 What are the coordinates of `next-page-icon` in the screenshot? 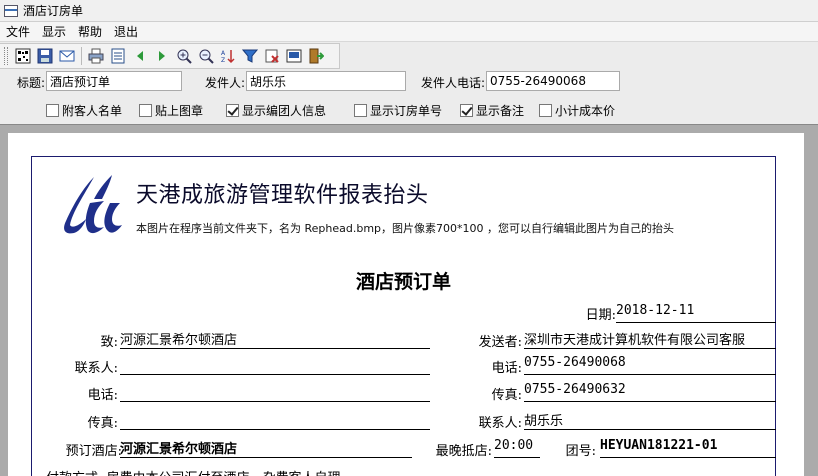 It's located at (162, 56).